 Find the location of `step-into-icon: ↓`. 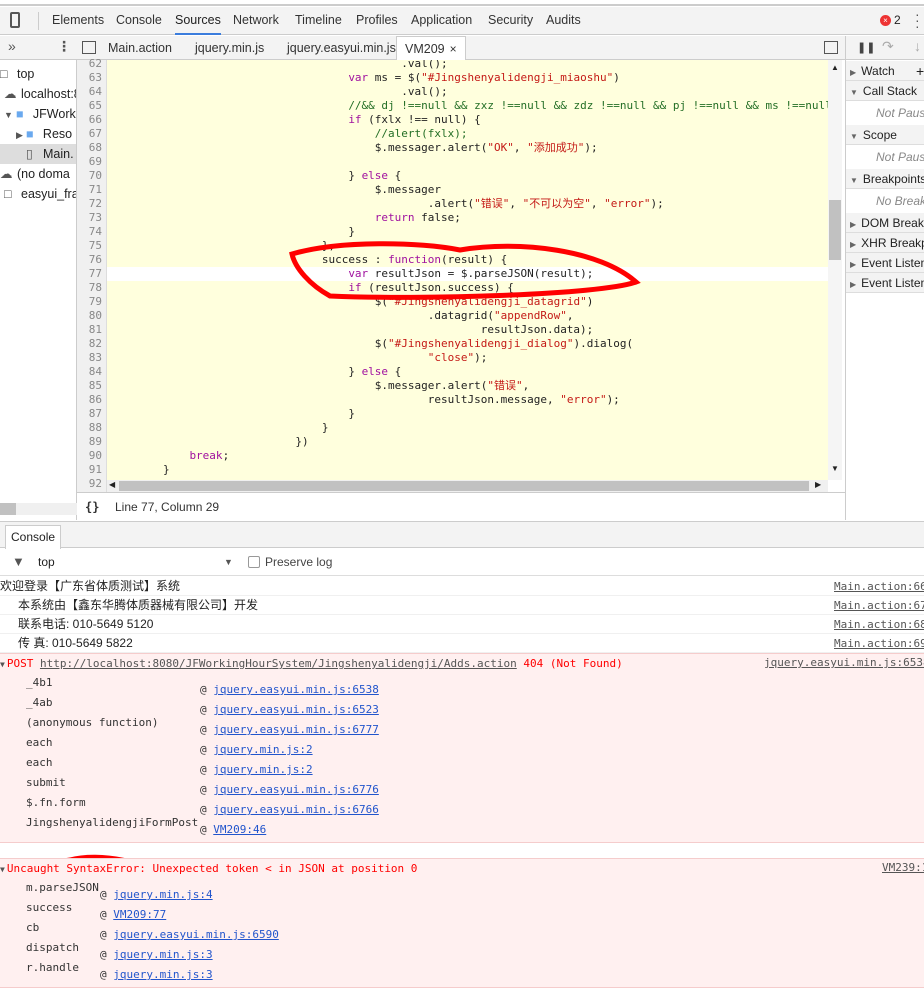

step-into-icon: ↓ is located at coordinates (917, 46).